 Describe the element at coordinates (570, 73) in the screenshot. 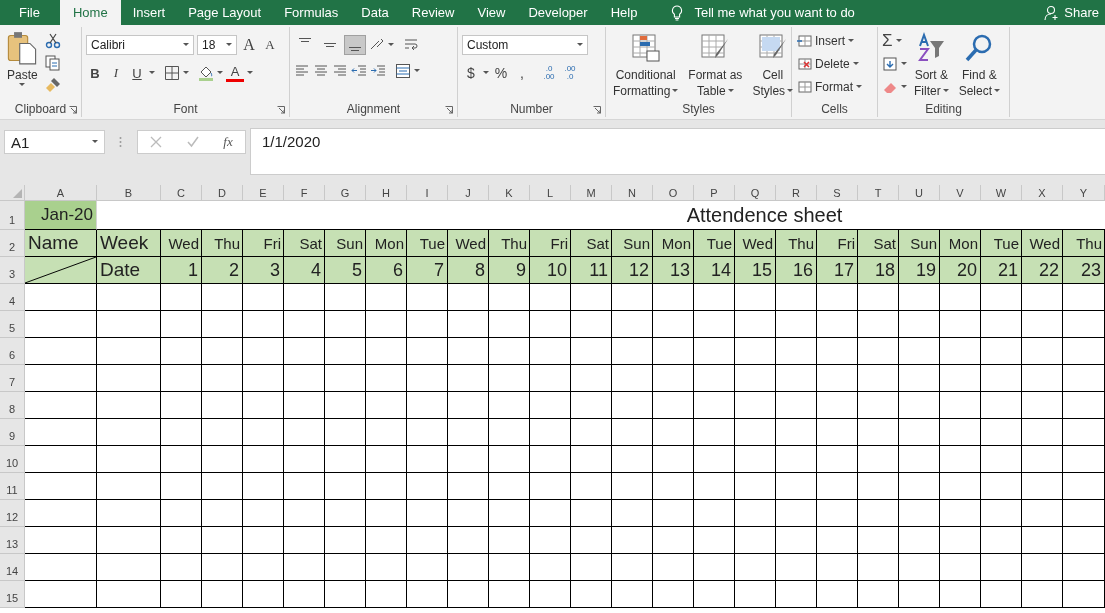

I see `decrease-decimal-button: .00 .0` at that location.